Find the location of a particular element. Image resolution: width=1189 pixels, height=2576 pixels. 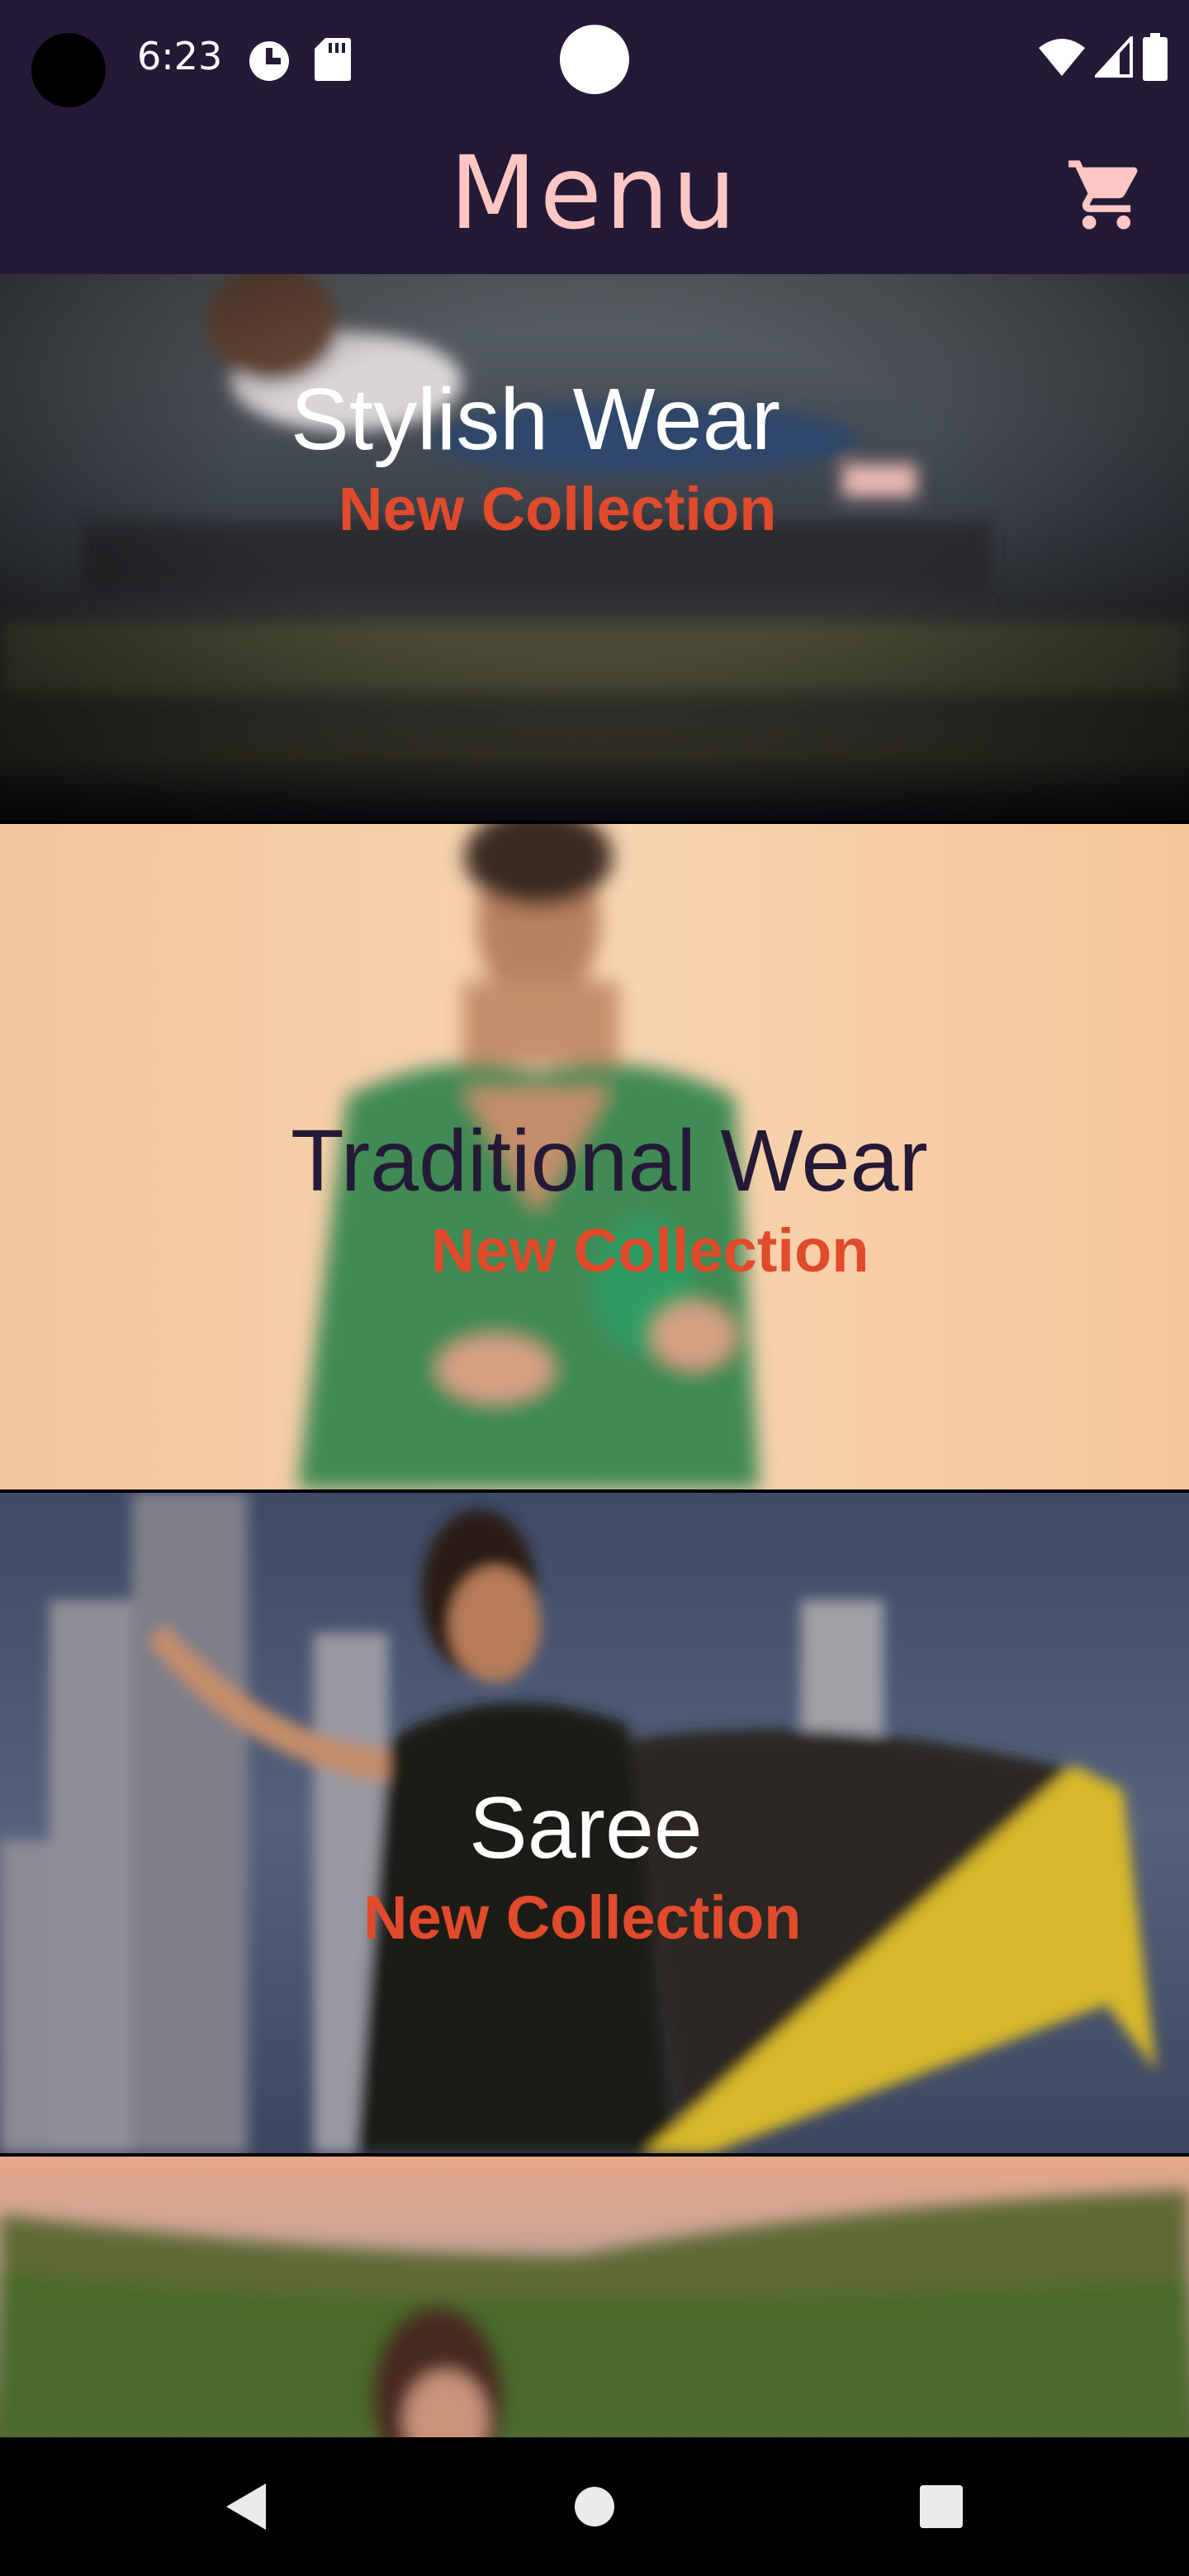

status-bar: 6:23 is located at coordinates (594, 56).